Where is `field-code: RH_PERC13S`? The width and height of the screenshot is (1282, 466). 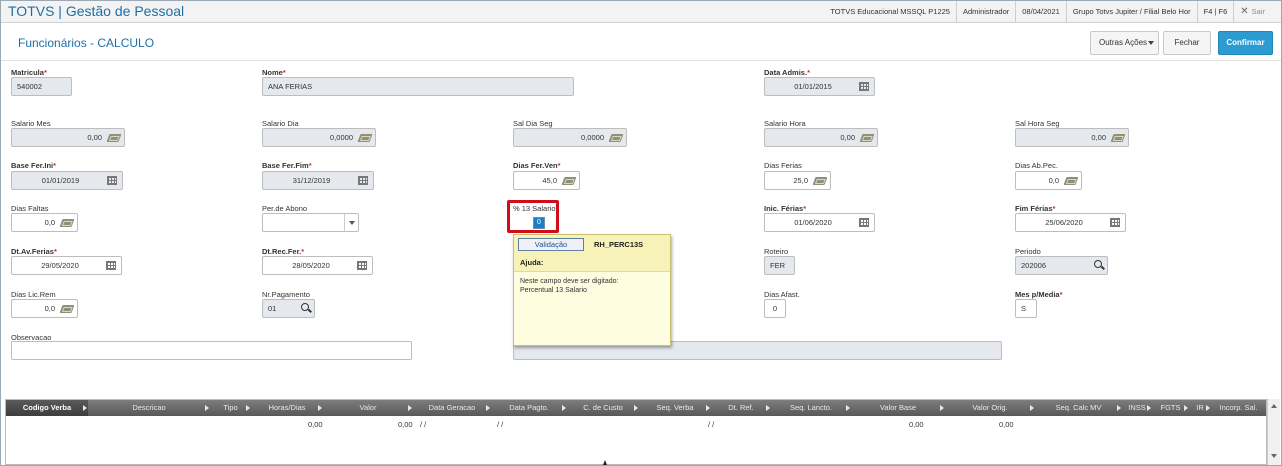 field-code: RH_PERC13S is located at coordinates (619, 244).